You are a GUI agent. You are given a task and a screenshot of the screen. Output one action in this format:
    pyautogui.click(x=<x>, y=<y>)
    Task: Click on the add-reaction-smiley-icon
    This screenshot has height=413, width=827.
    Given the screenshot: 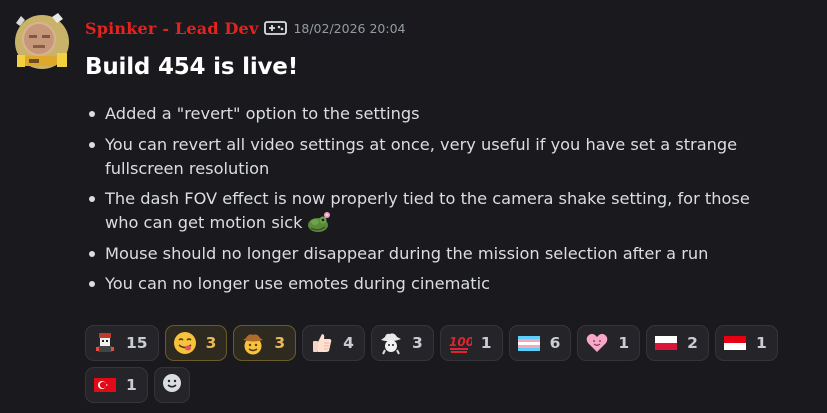 What is the action you would take?
    pyautogui.click(x=172, y=385)
    